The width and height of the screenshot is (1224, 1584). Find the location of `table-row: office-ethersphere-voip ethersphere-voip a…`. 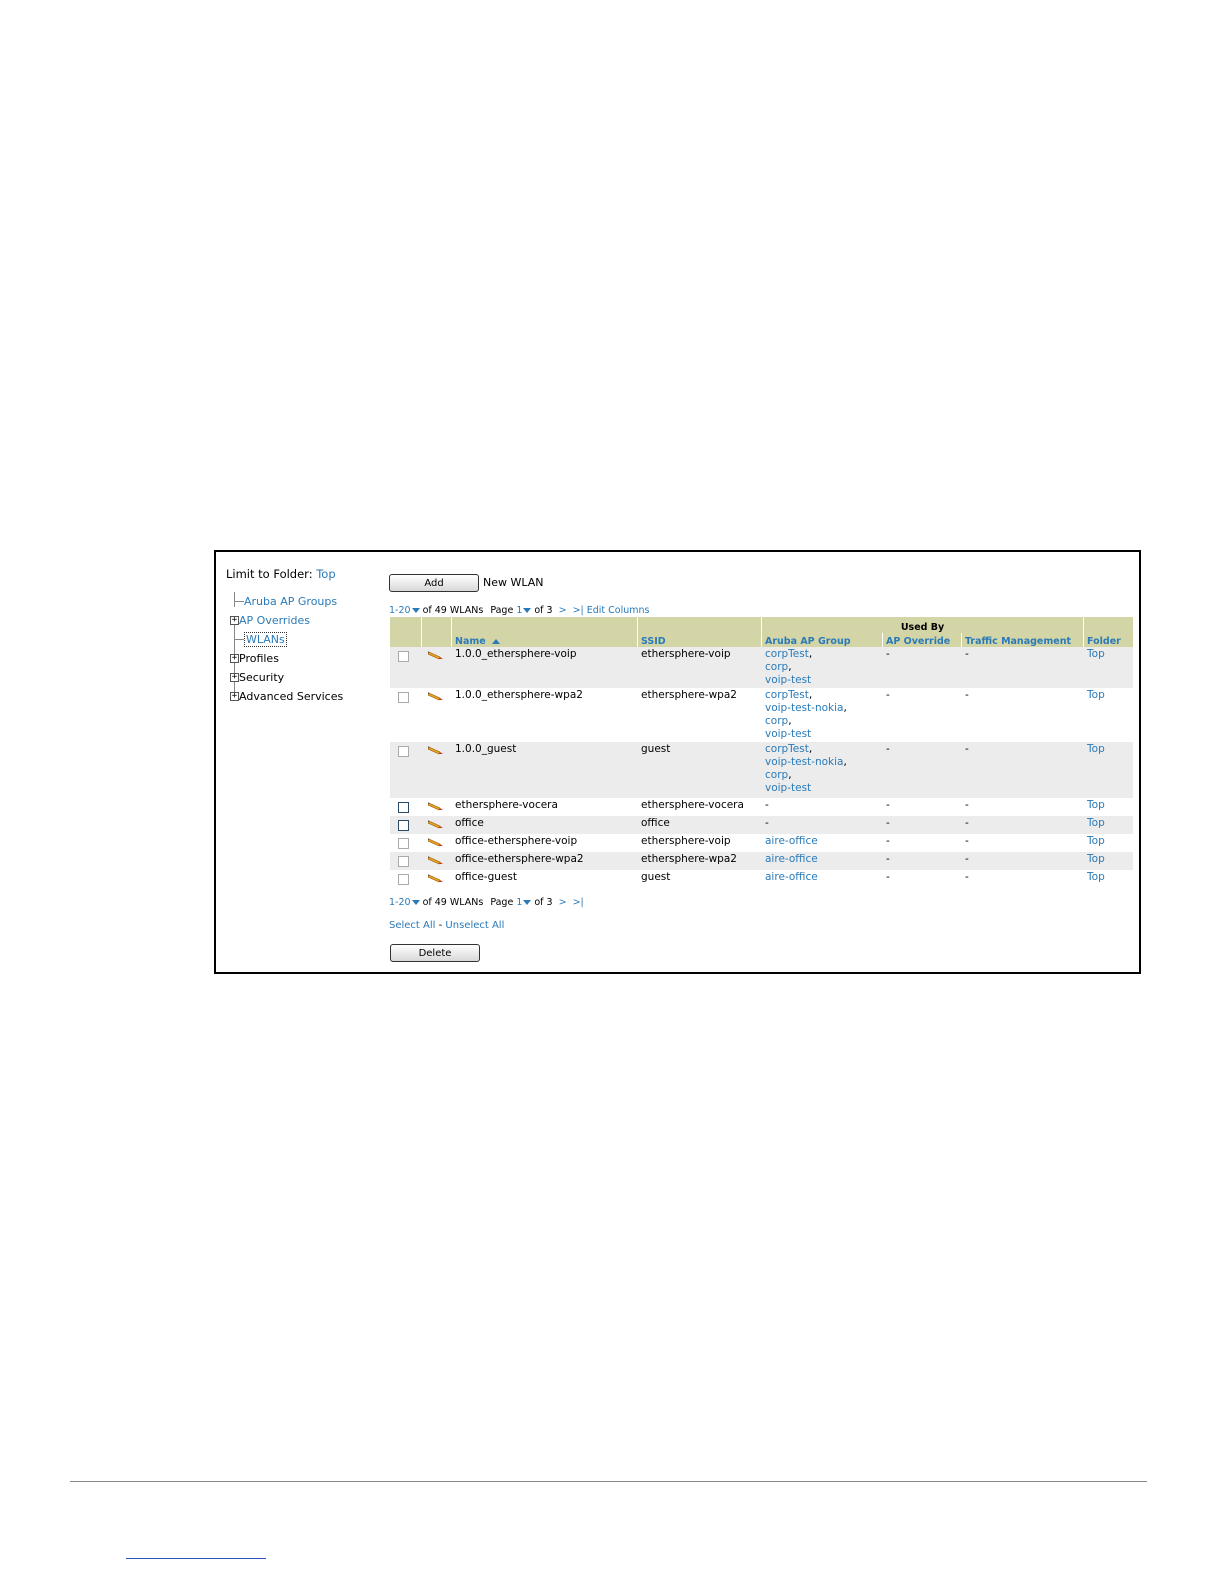

table-row: office-ethersphere-voip ethersphere-voip a… is located at coordinates (761, 843).